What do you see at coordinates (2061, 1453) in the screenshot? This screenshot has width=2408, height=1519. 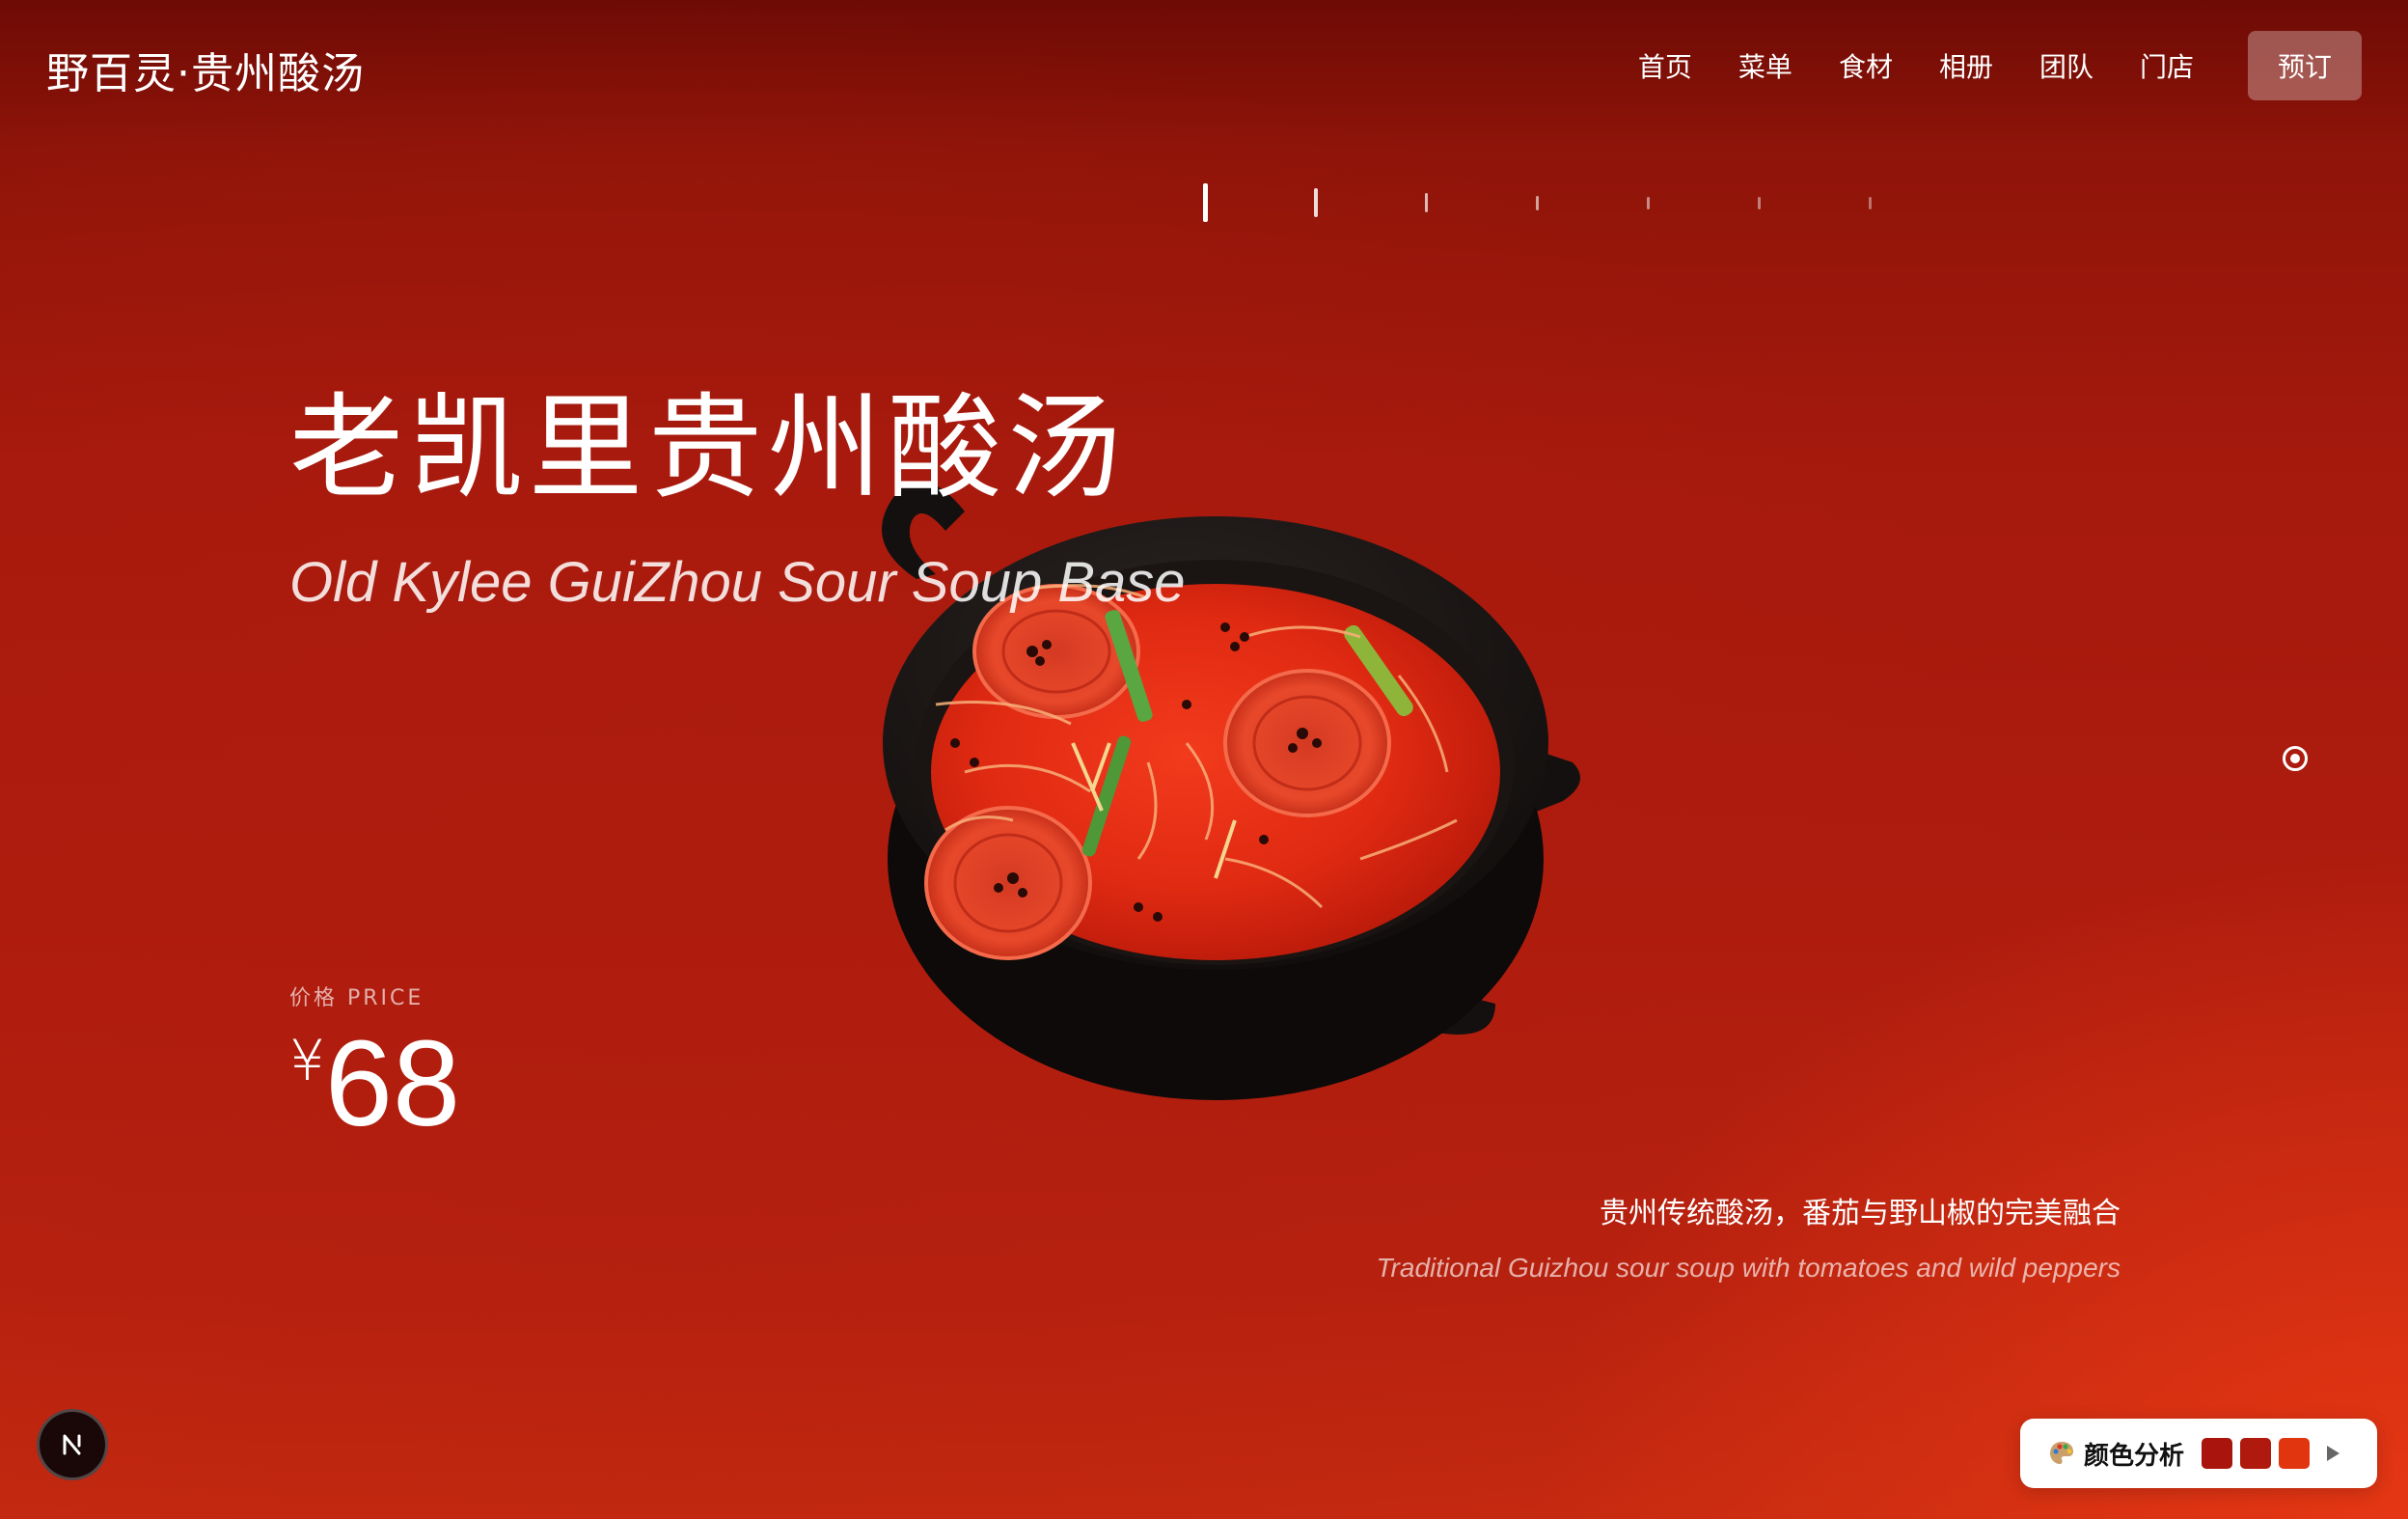 I see `palette-icon` at bounding box center [2061, 1453].